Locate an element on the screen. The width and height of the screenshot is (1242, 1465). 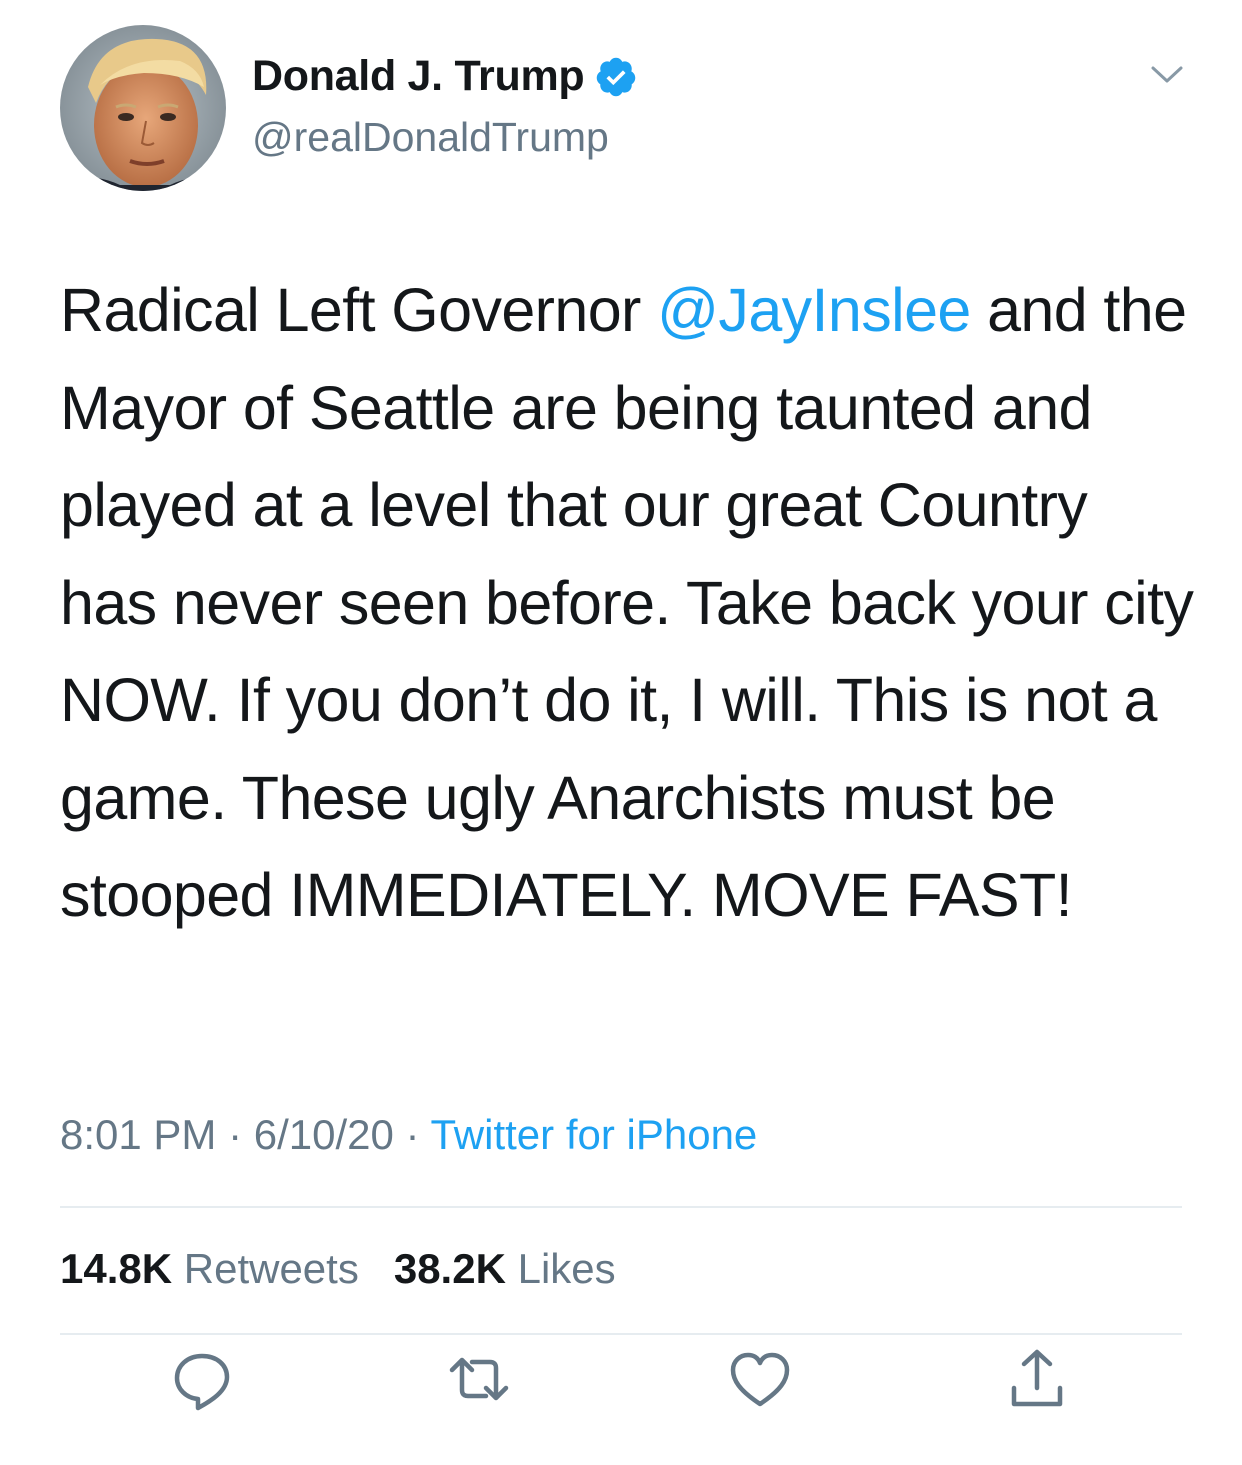
reply-icon is located at coordinates (202, 1379).